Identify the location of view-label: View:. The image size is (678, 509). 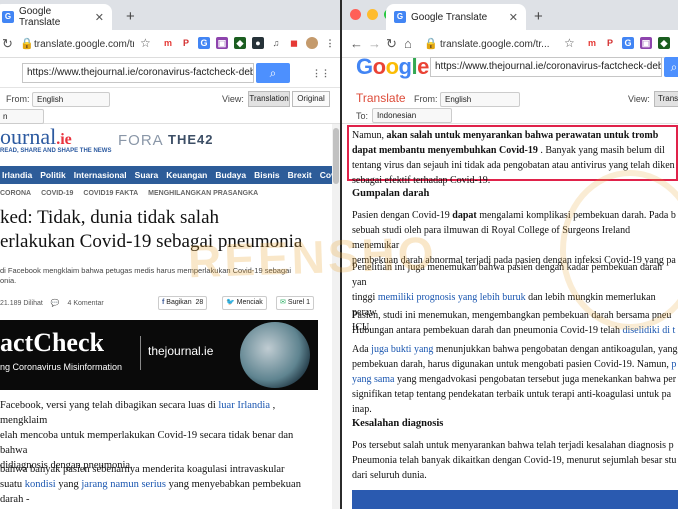
(233, 99).